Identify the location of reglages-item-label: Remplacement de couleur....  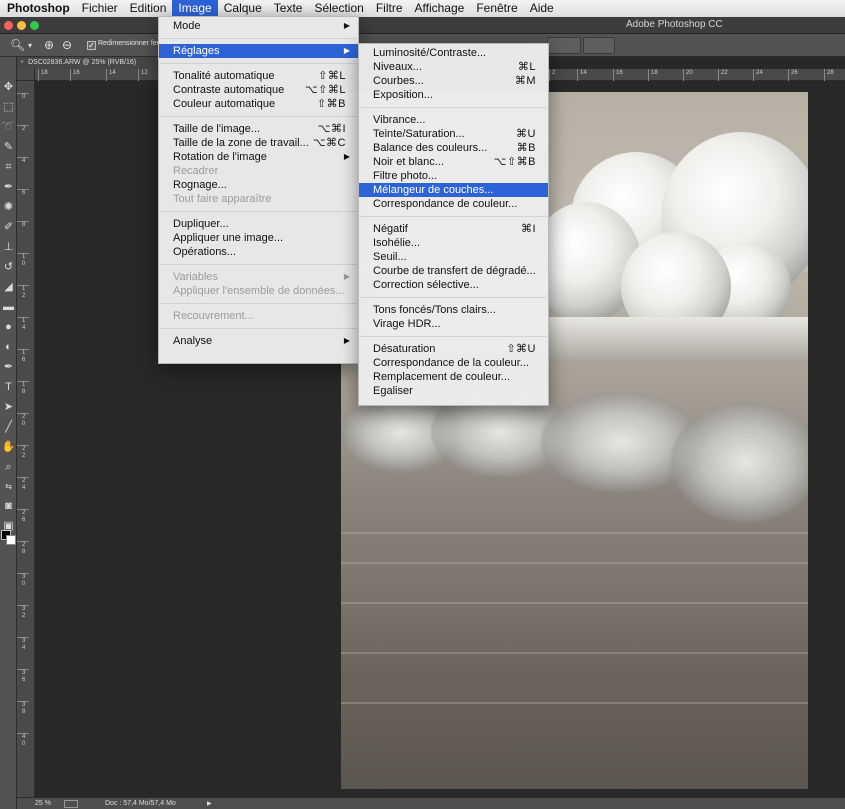
(441, 377).